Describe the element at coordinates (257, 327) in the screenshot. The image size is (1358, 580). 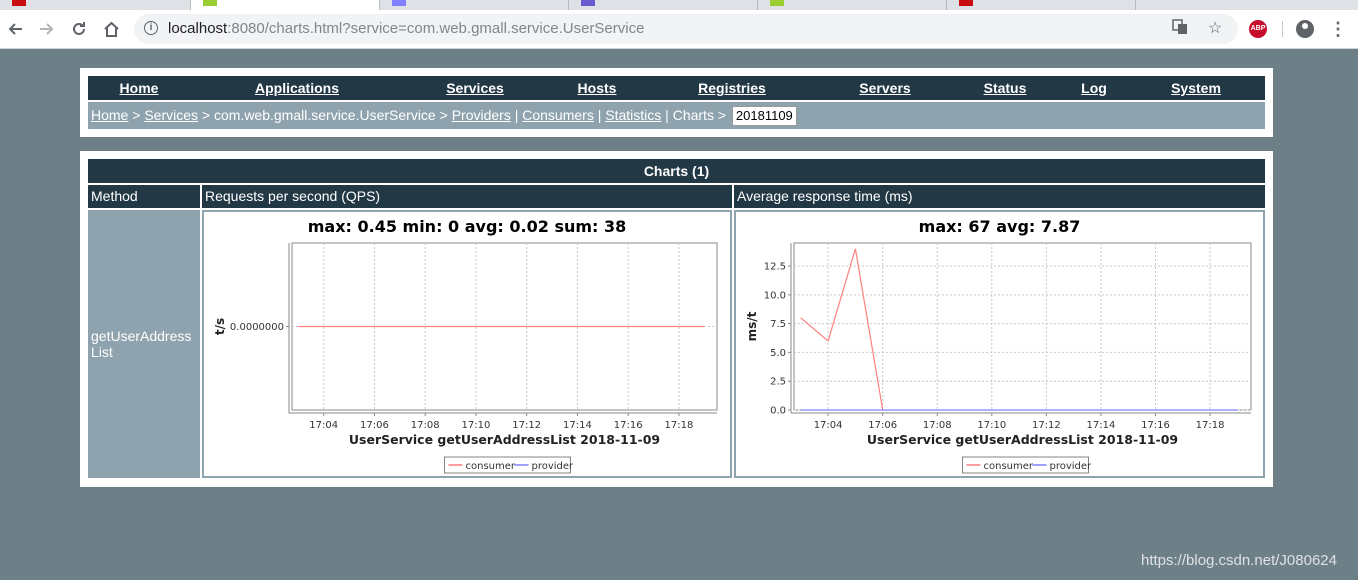
I see `y-tick-label: 0.0000000` at that location.